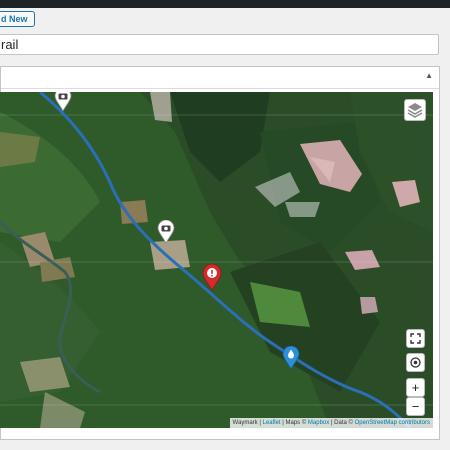 This screenshot has width=450, height=450. I want to click on water-drop-icon, so click(291, 357).